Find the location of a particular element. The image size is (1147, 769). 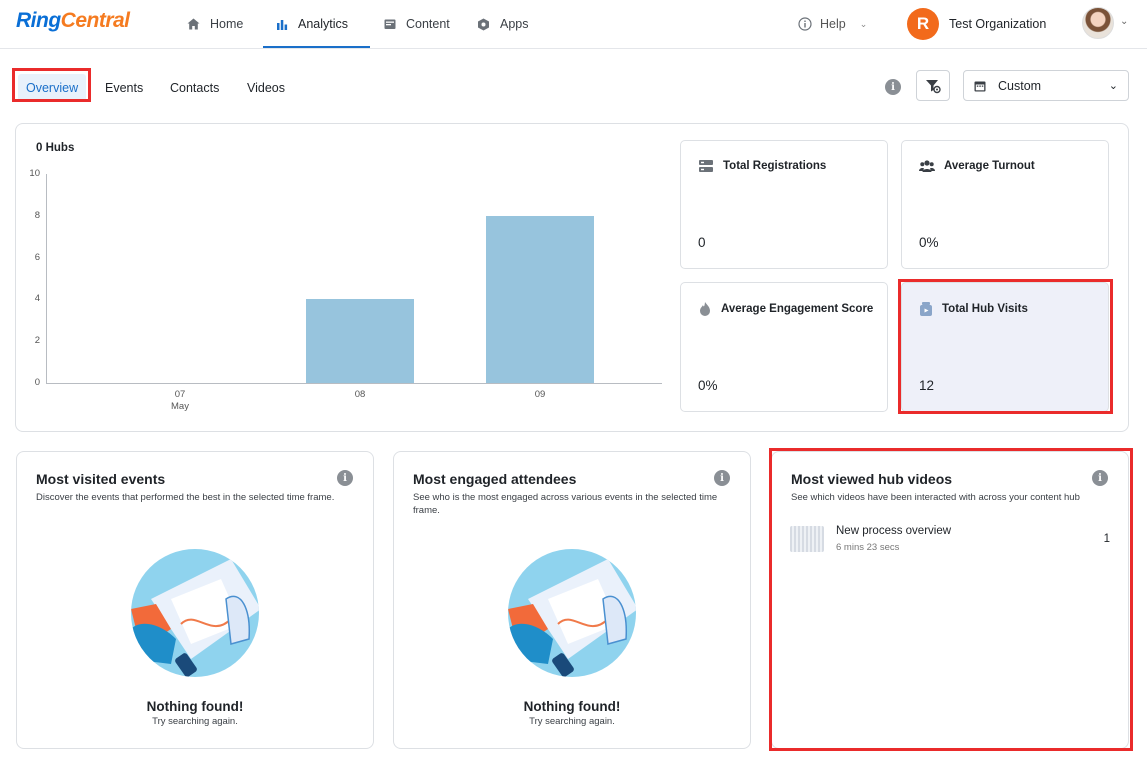

bar-chart-icon is located at coordinates (282, 25).